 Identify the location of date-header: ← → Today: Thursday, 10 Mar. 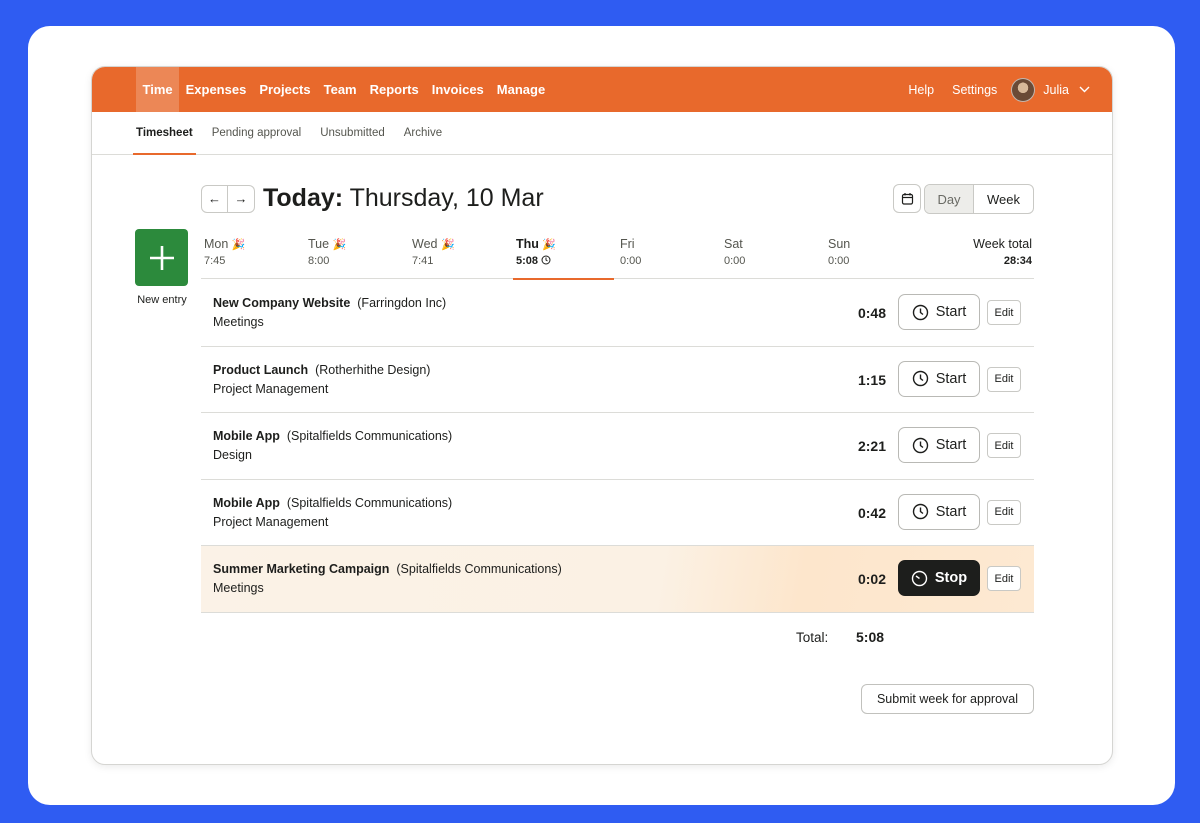
(372, 198).